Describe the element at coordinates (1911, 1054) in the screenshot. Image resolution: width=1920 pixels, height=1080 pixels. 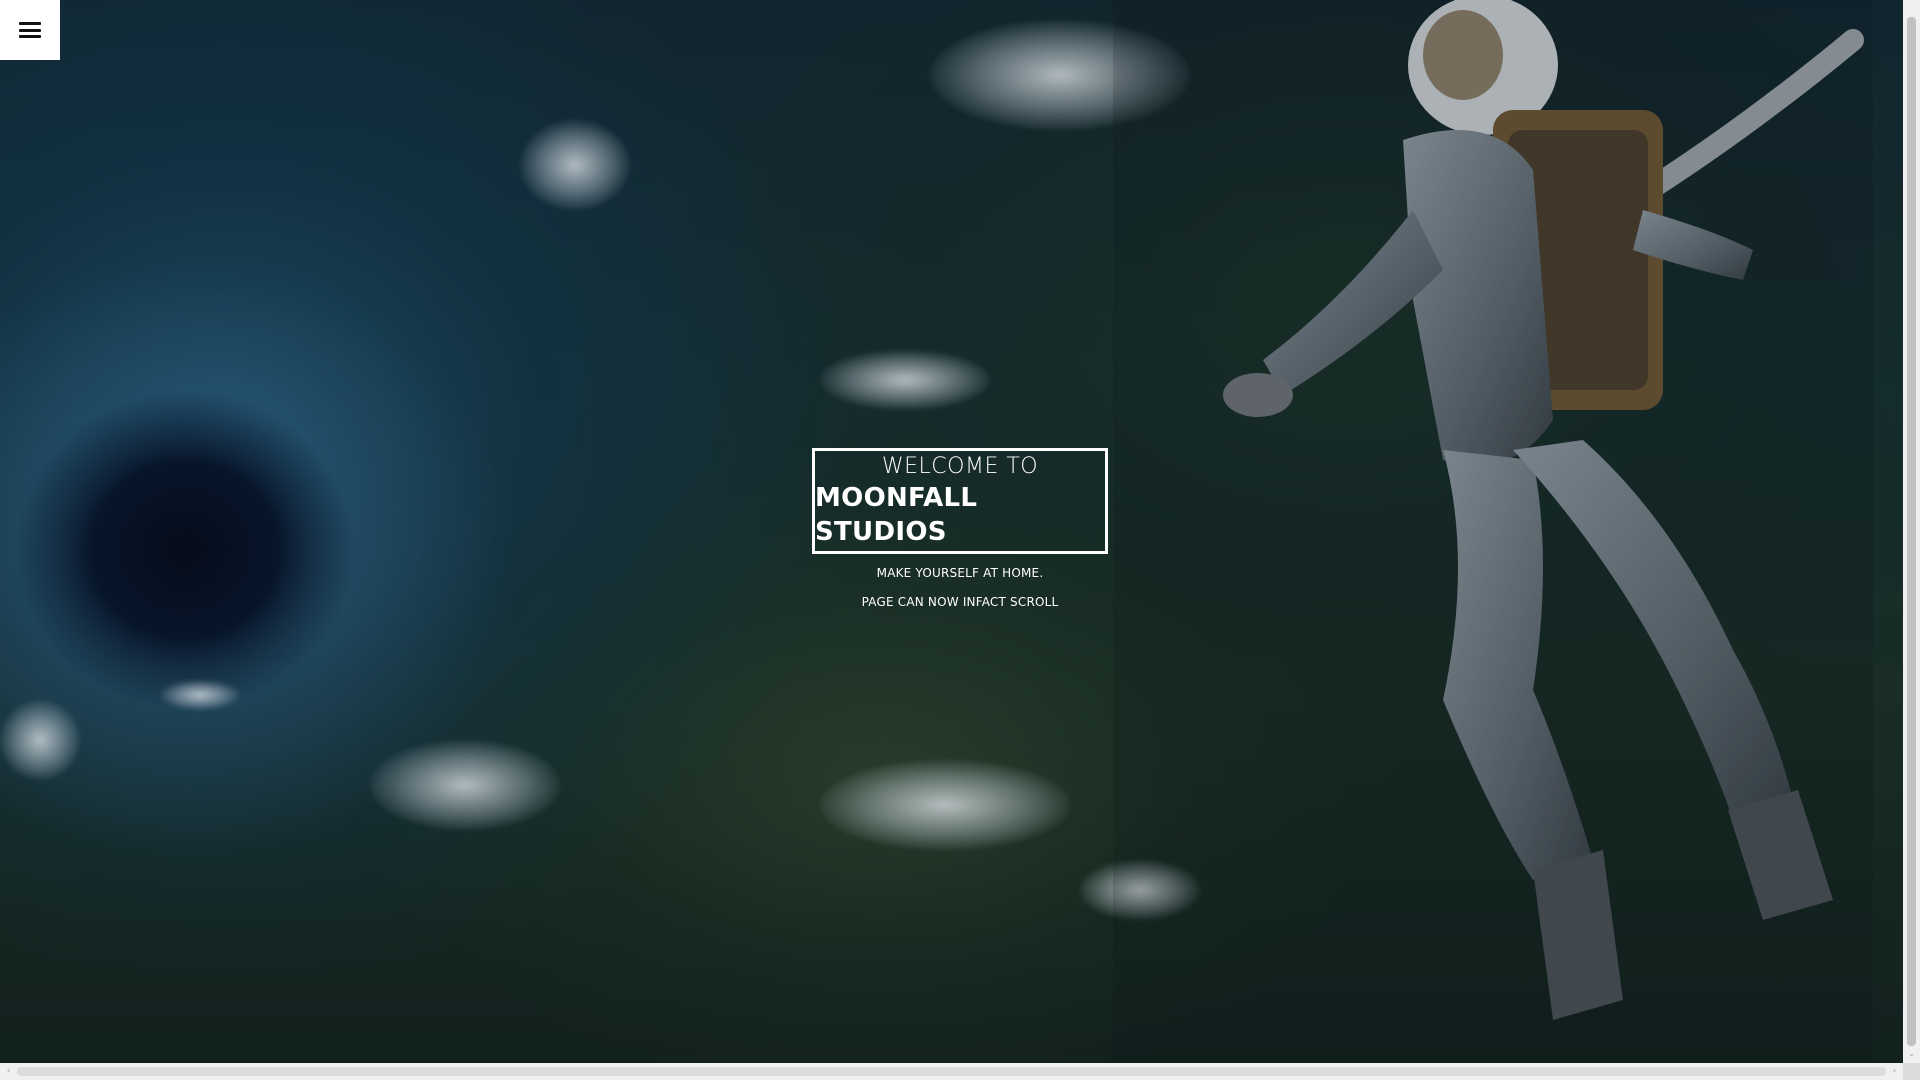
I see `scroll-down-arrow-icon: ⌄` at that location.